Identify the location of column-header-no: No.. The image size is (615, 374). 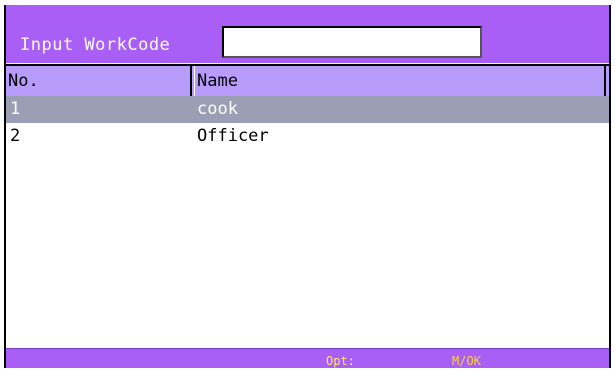
(99, 81).